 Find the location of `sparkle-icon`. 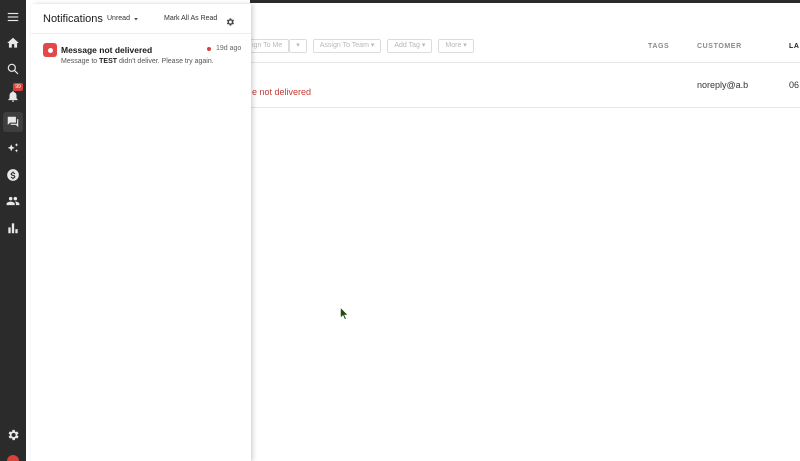

sparkle-icon is located at coordinates (13, 149).